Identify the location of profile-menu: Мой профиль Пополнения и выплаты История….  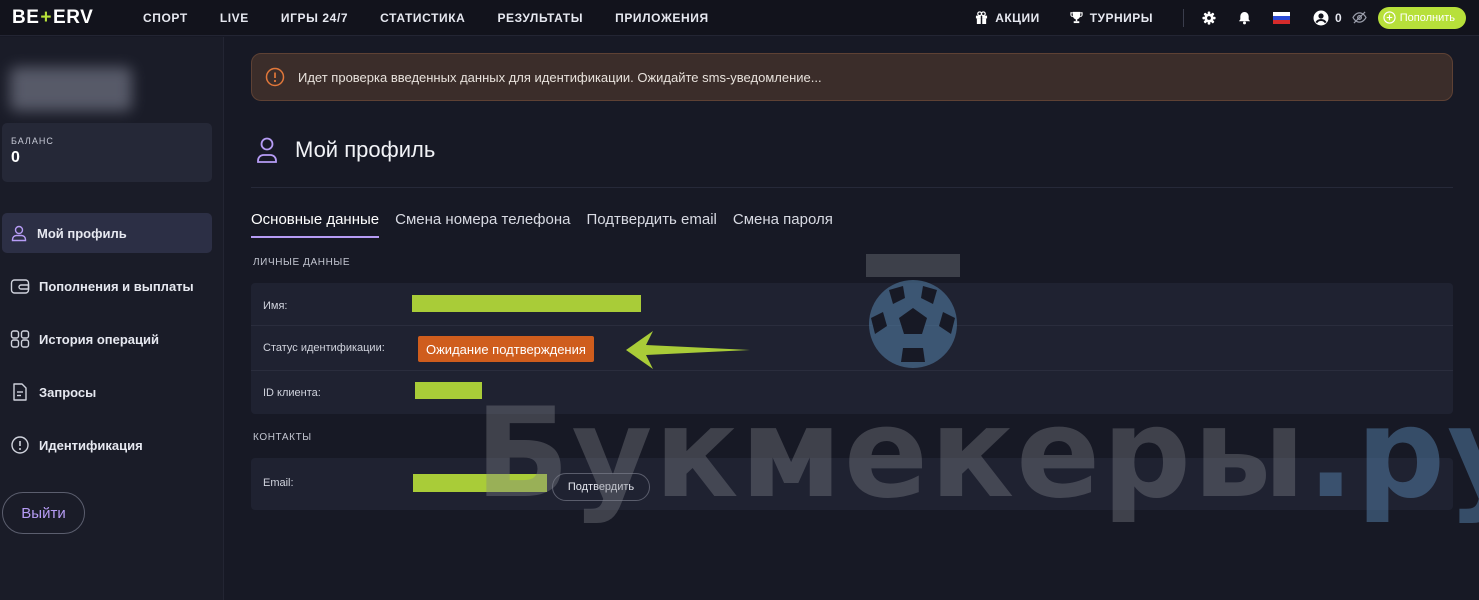
(107, 345).